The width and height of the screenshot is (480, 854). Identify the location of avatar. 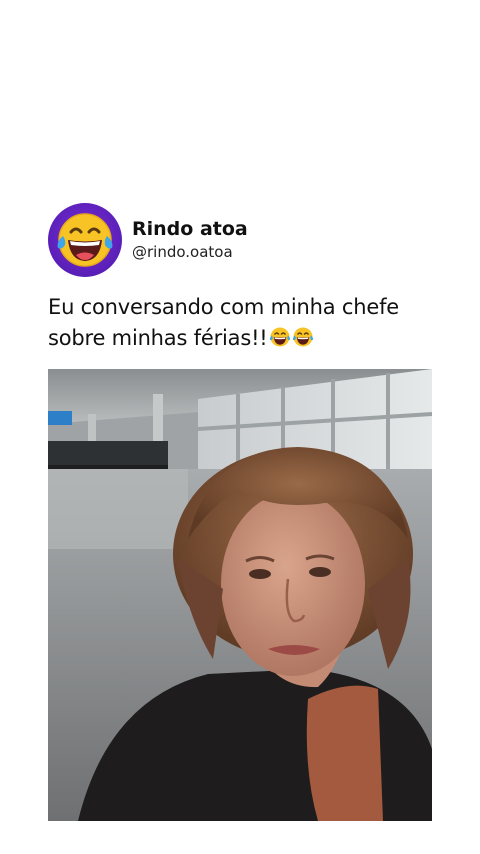
(85, 240).